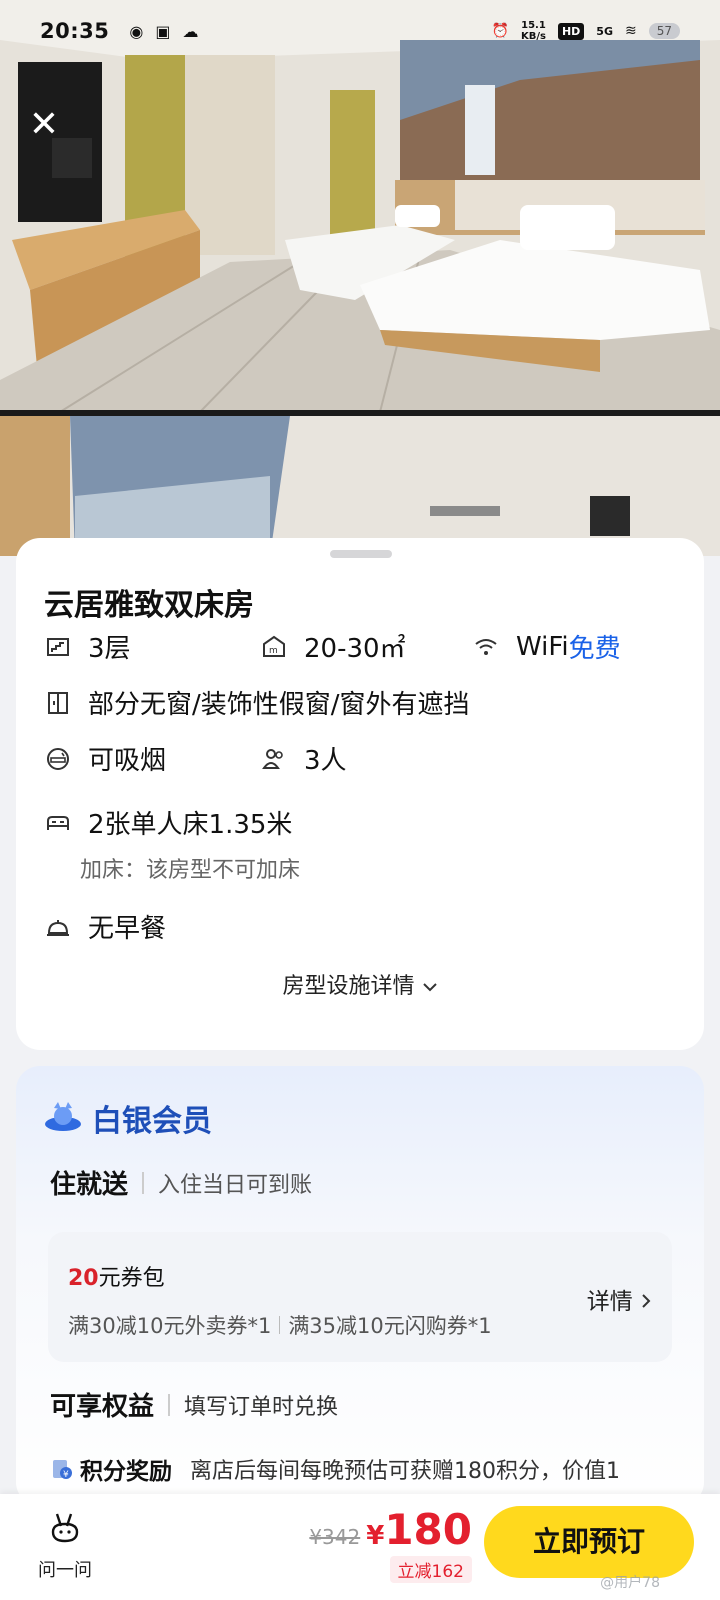 The width and height of the screenshot is (720, 1600). I want to click on book-now-button: 立即预订, so click(589, 1542).